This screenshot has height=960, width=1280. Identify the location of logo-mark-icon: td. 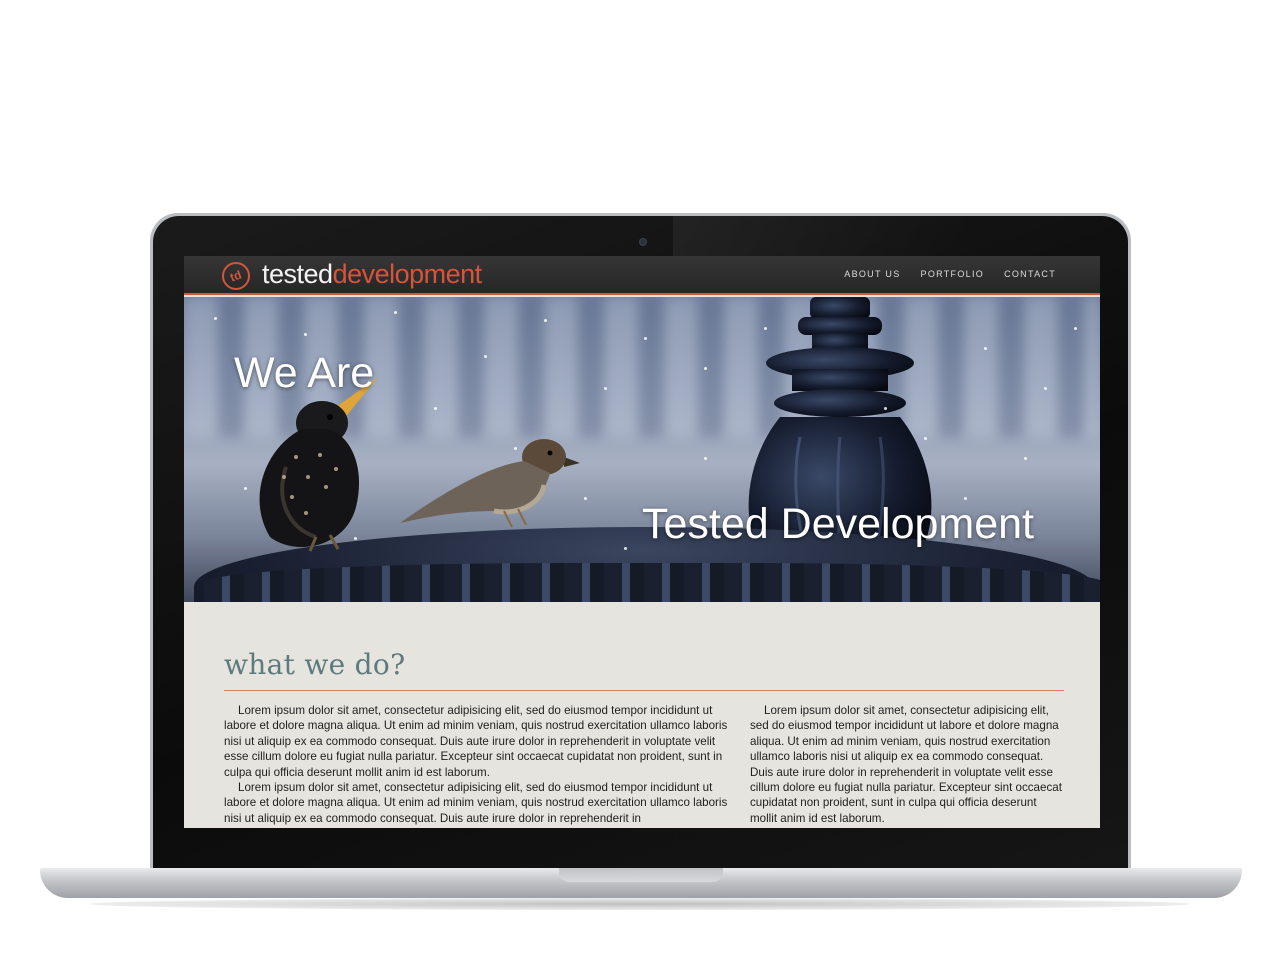
(236, 276).